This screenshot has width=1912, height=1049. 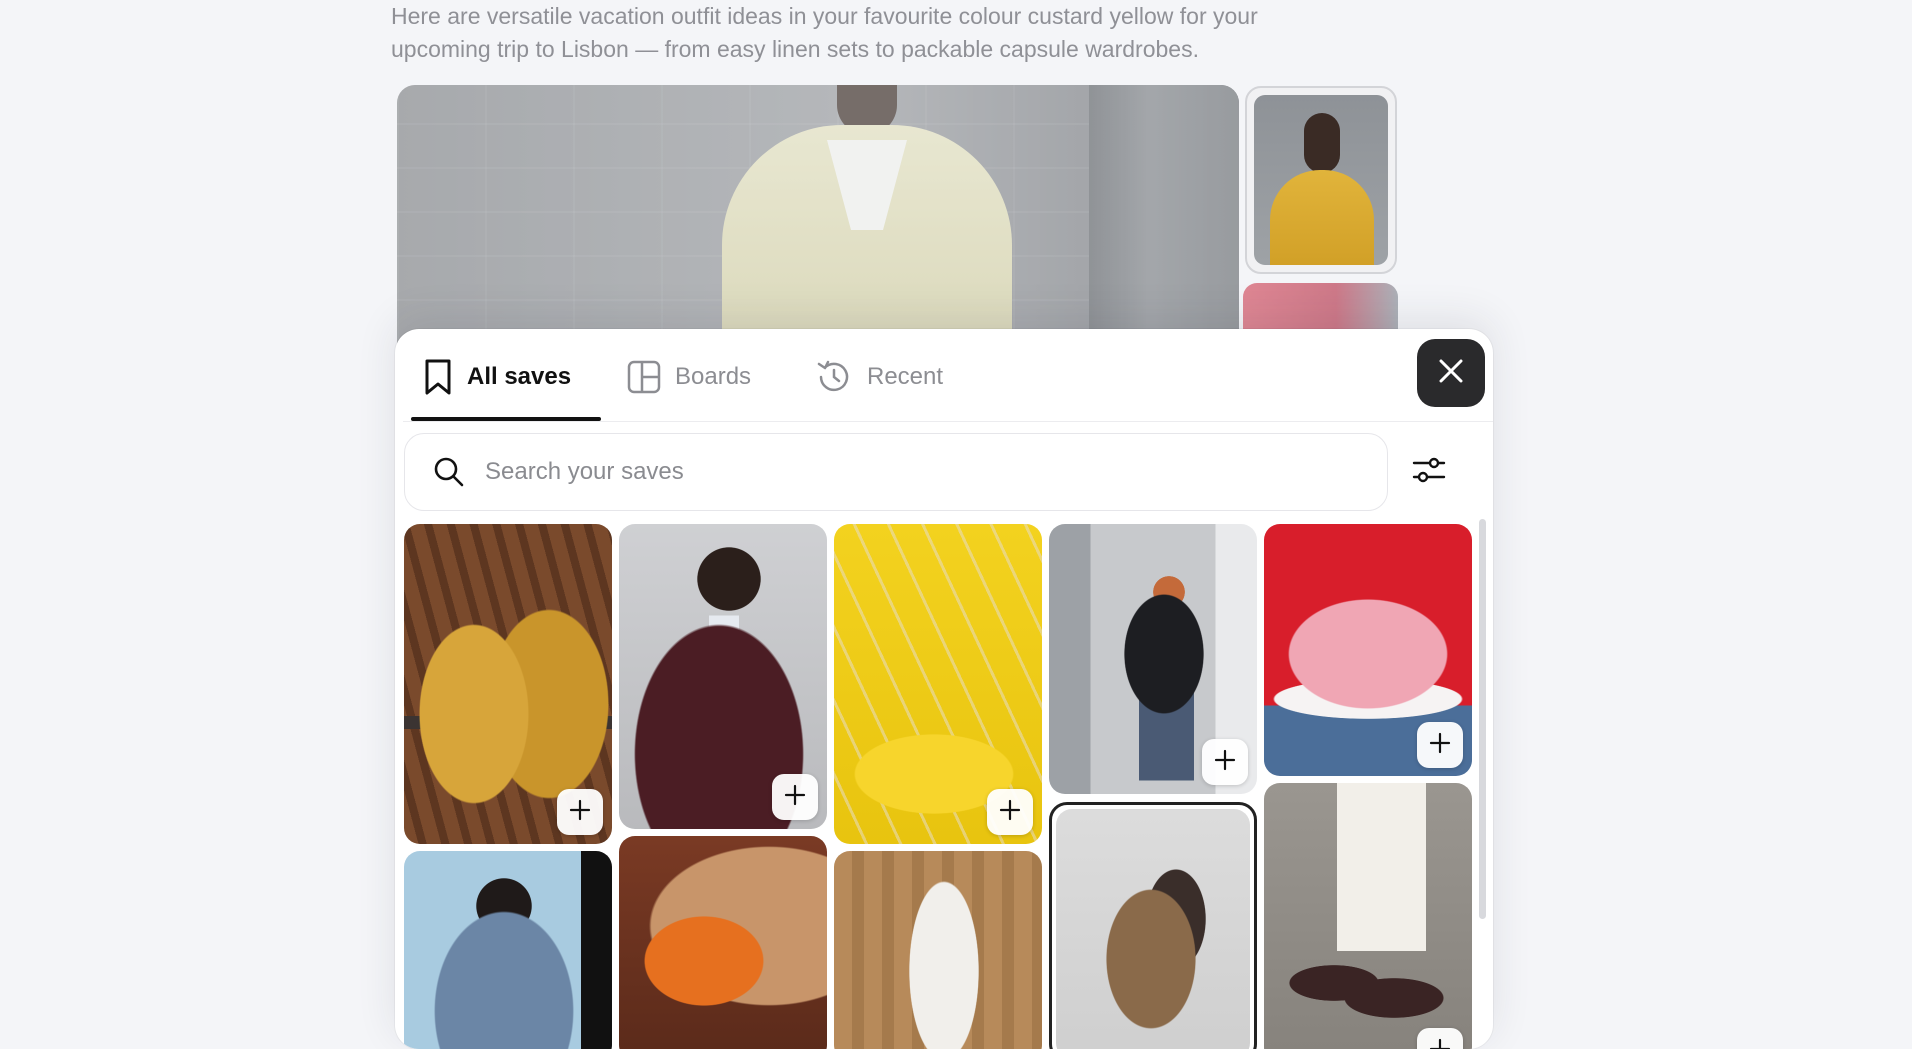 I want to click on search-input, so click(x=935, y=472).